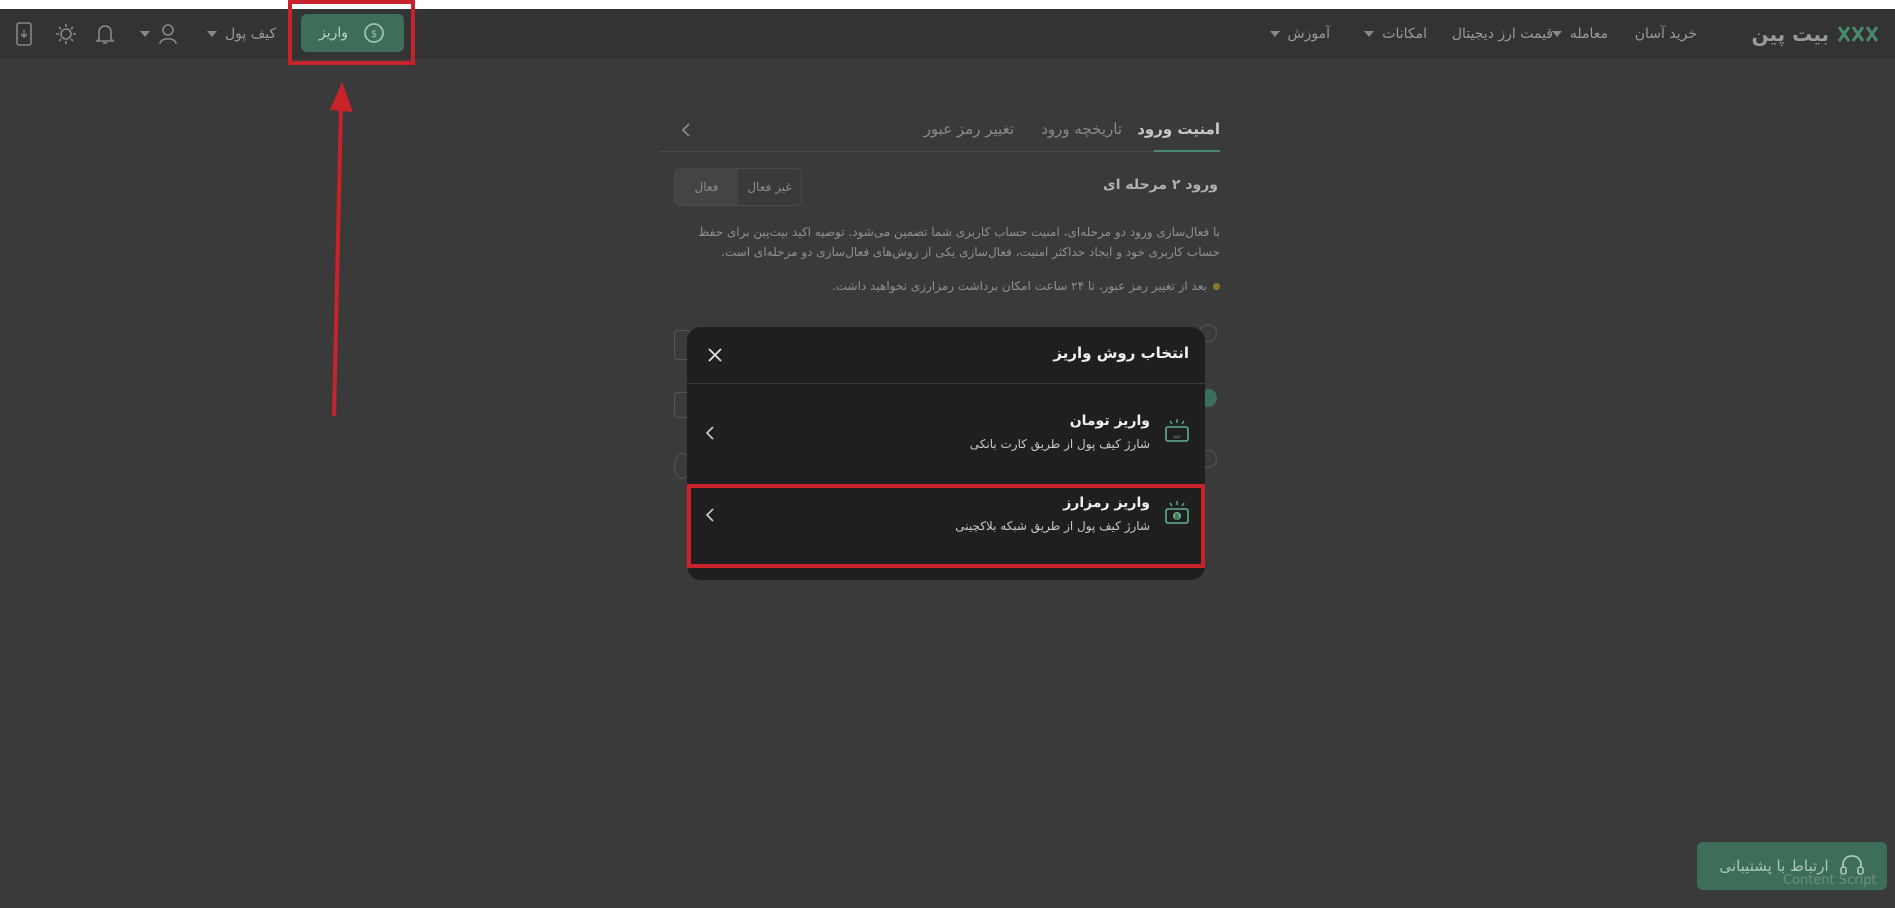  Describe the element at coordinates (1177, 435) in the screenshot. I see `svg-text: ت` at that location.